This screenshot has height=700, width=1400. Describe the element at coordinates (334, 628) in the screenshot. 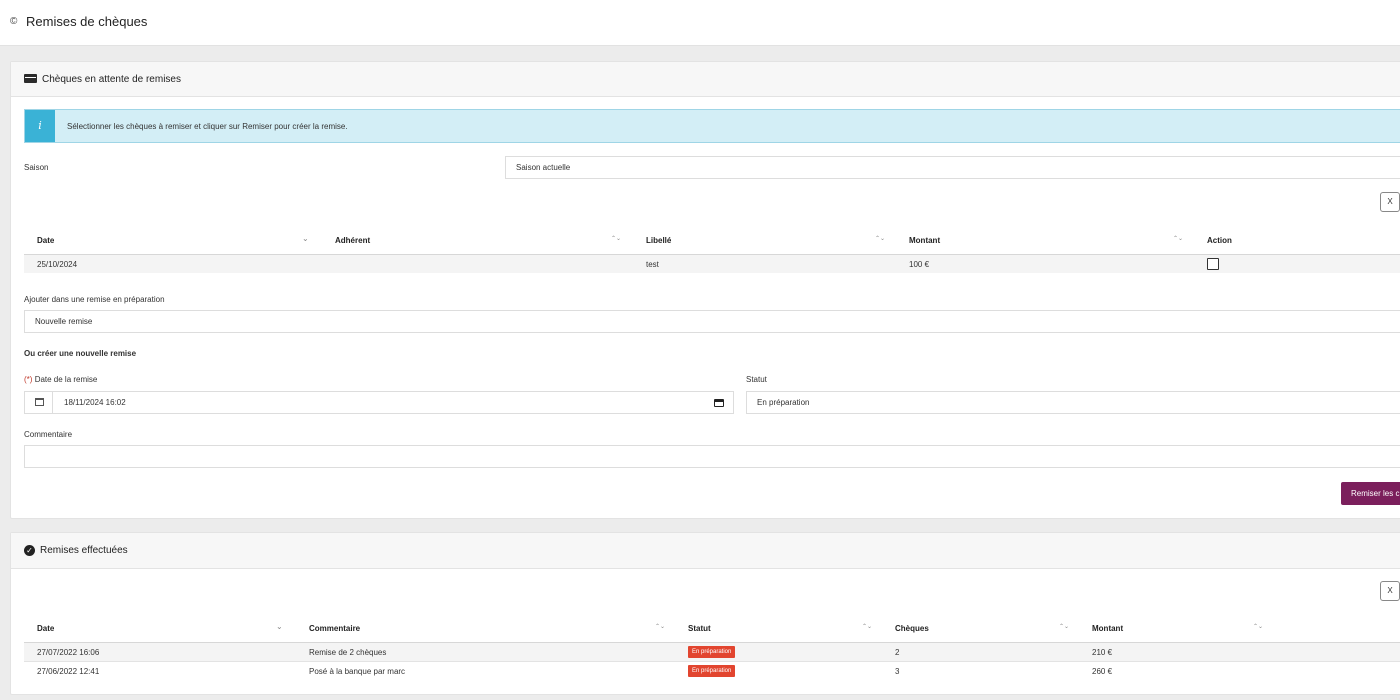

I see `col-header-comment: Commentaire` at that location.